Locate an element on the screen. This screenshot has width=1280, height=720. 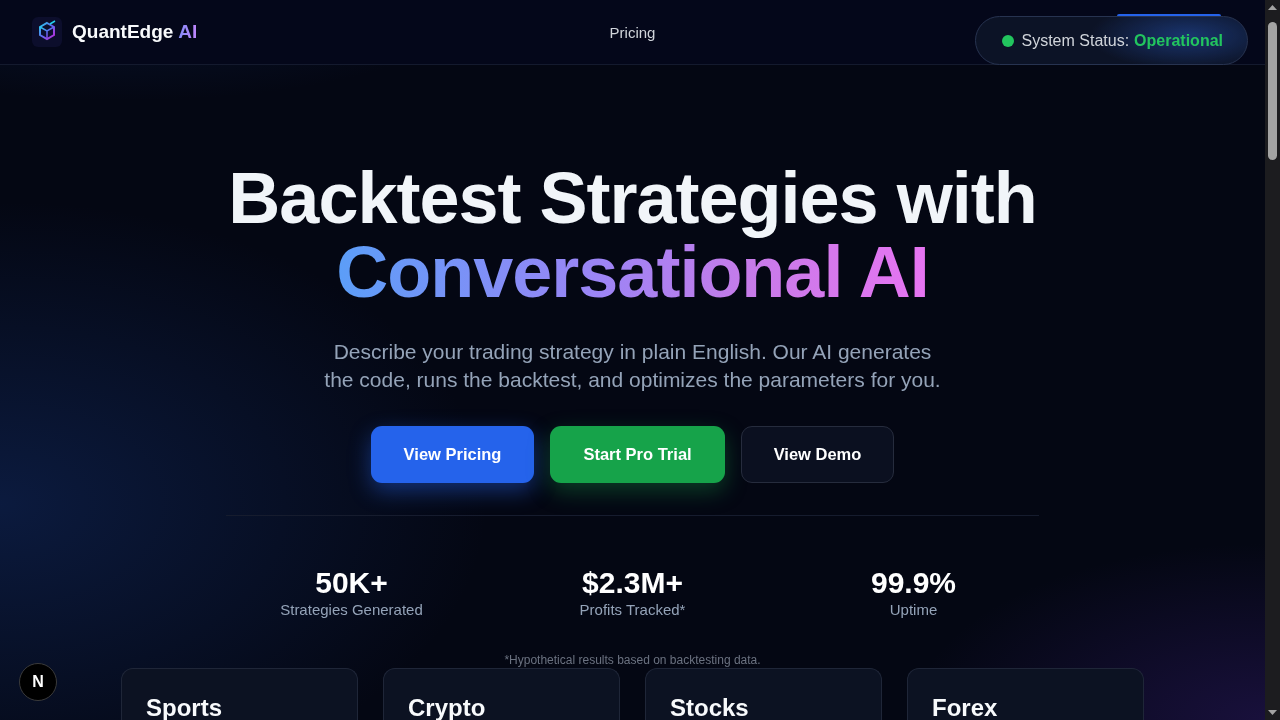
stat-label: Profits Tracked* is located at coordinates (632, 610).